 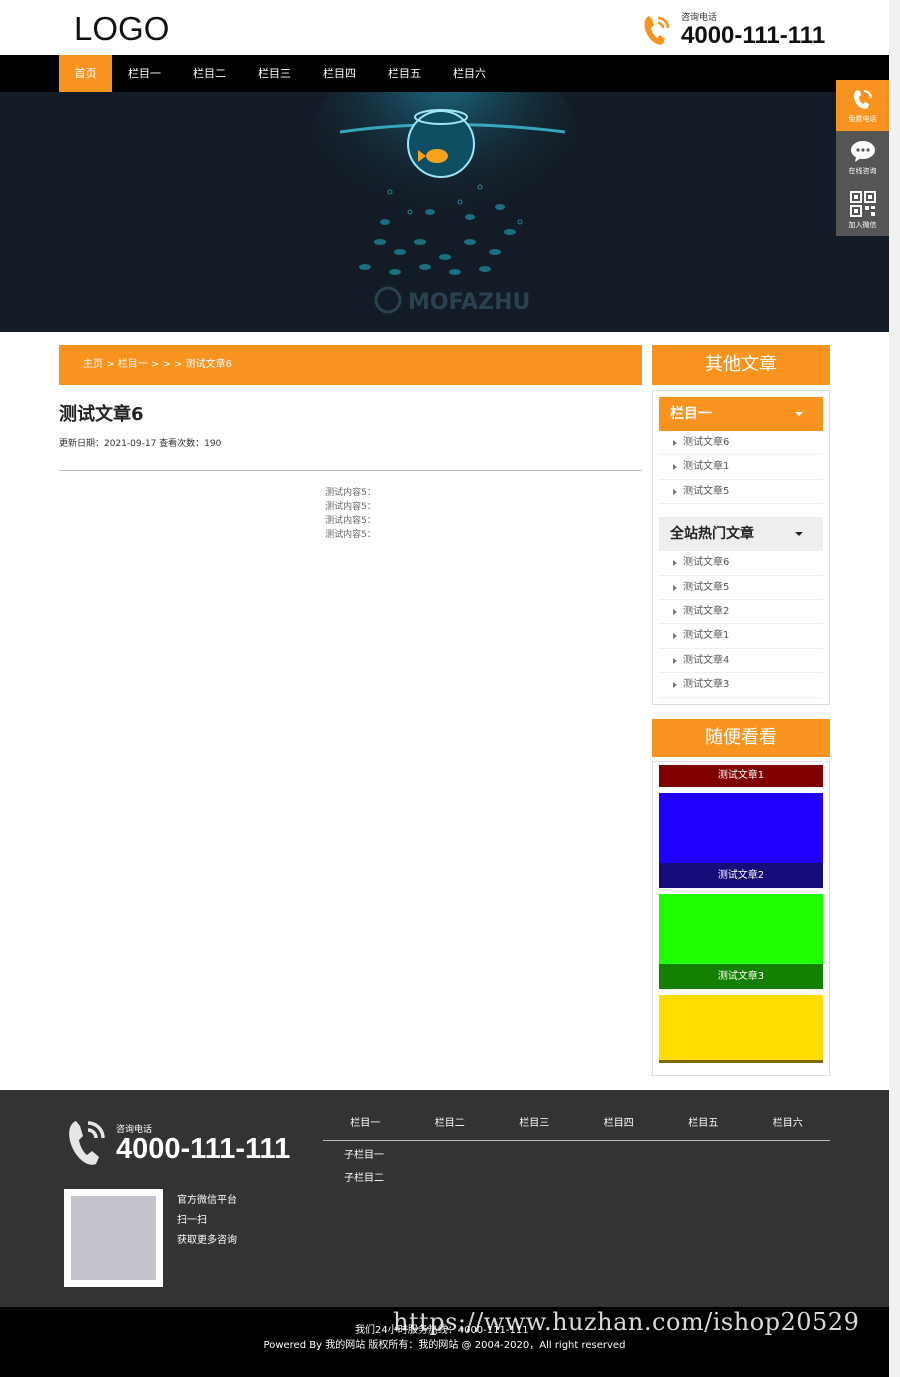 I want to click on footer-sub-item: 子栏目一, so click(x=364, y=1155).